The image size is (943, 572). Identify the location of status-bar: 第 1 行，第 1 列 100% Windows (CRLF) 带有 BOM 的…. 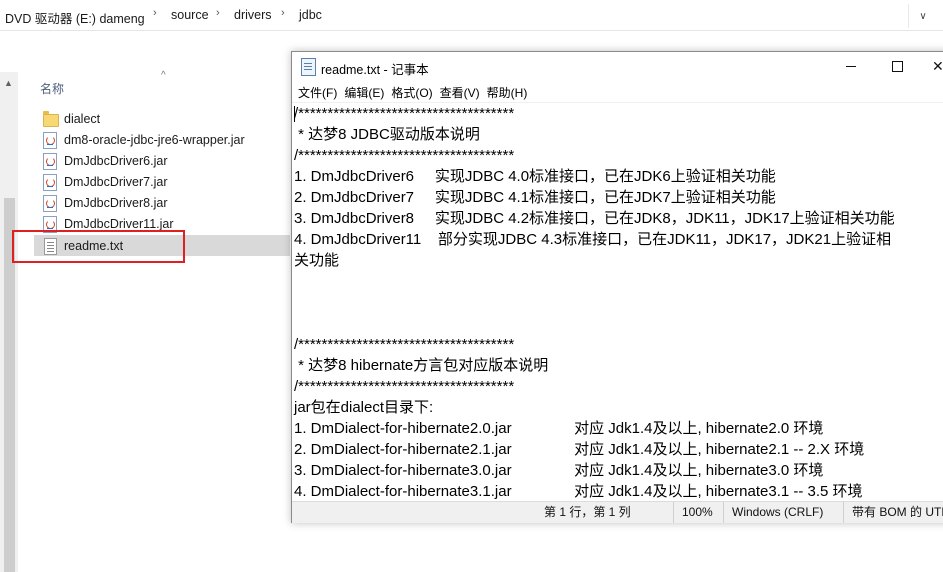
(617, 512).